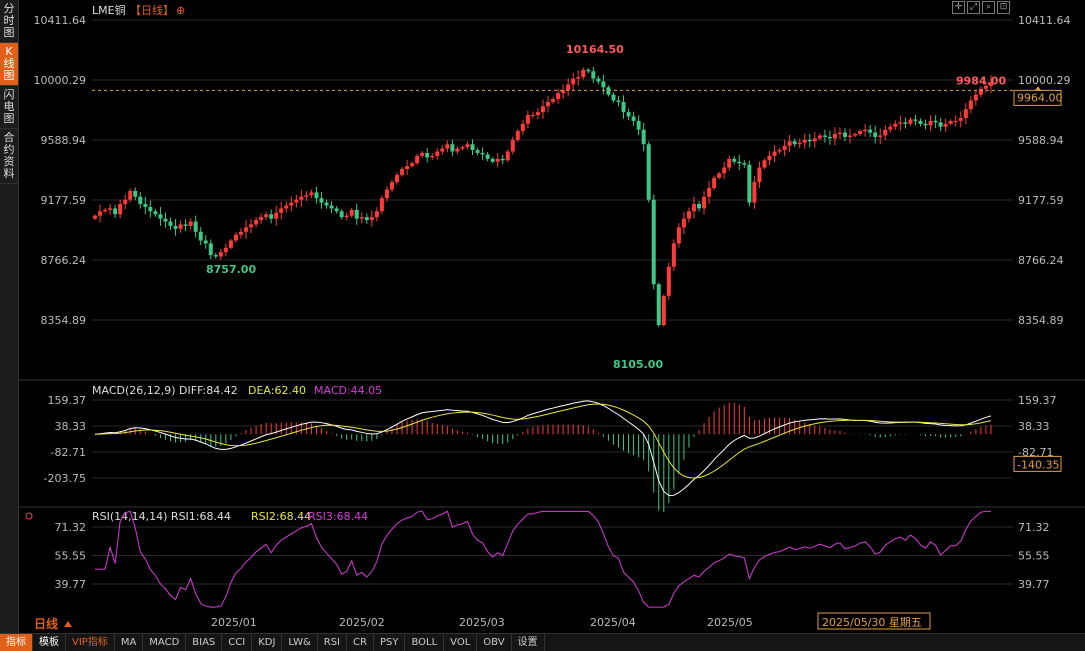 This screenshot has width=1085, height=651. What do you see at coordinates (267, 642) in the screenshot?
I see `indicator-tab-7: KDJ` at bounding box center [267, 642].